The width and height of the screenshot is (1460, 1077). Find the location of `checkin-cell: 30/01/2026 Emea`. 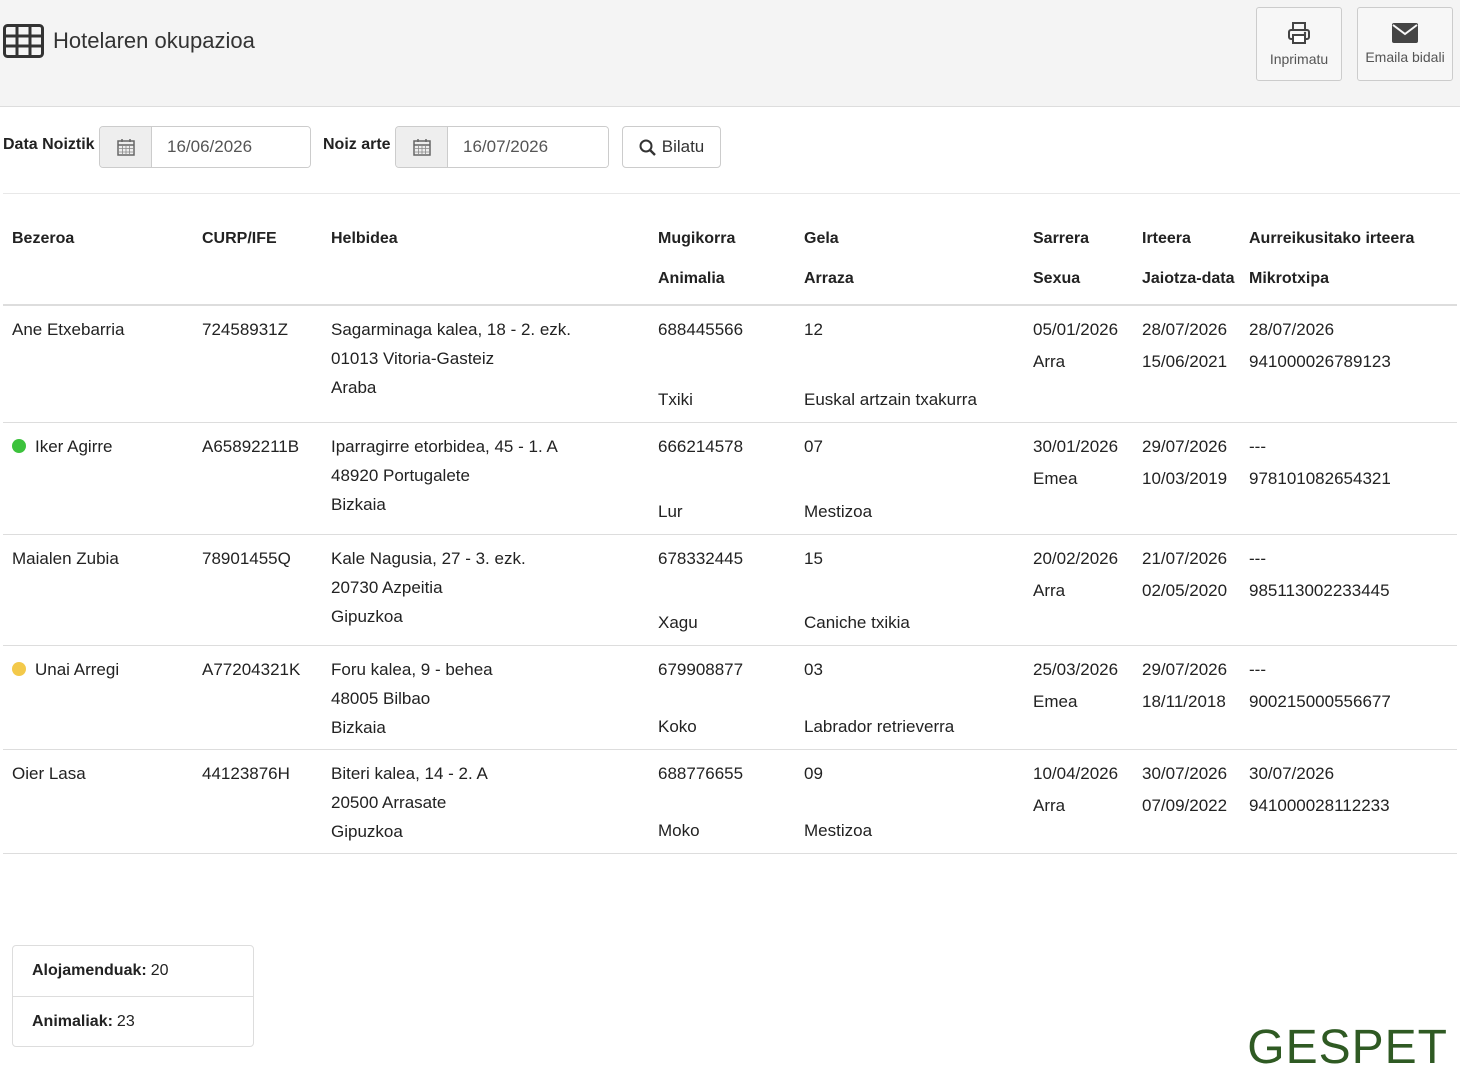

checkin-cell: 30/01/2026 Emea is located at coordinates (1078, 462).